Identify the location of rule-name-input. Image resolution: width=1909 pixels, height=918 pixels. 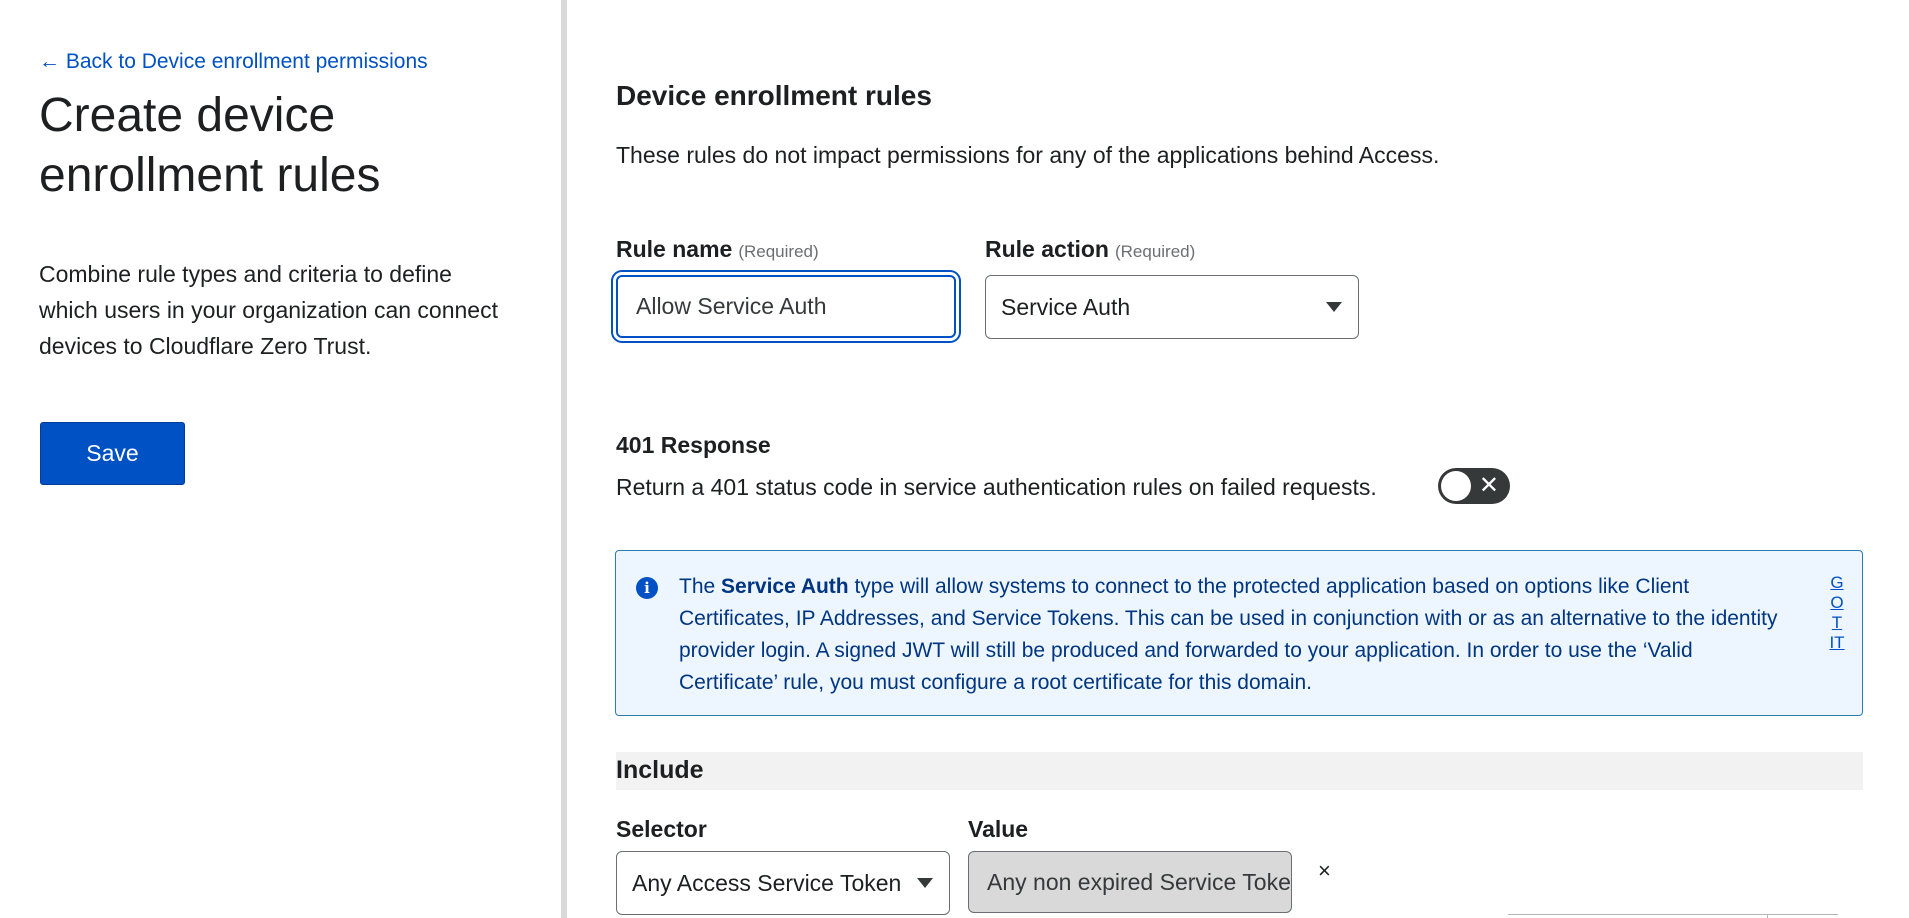
(786, 306).